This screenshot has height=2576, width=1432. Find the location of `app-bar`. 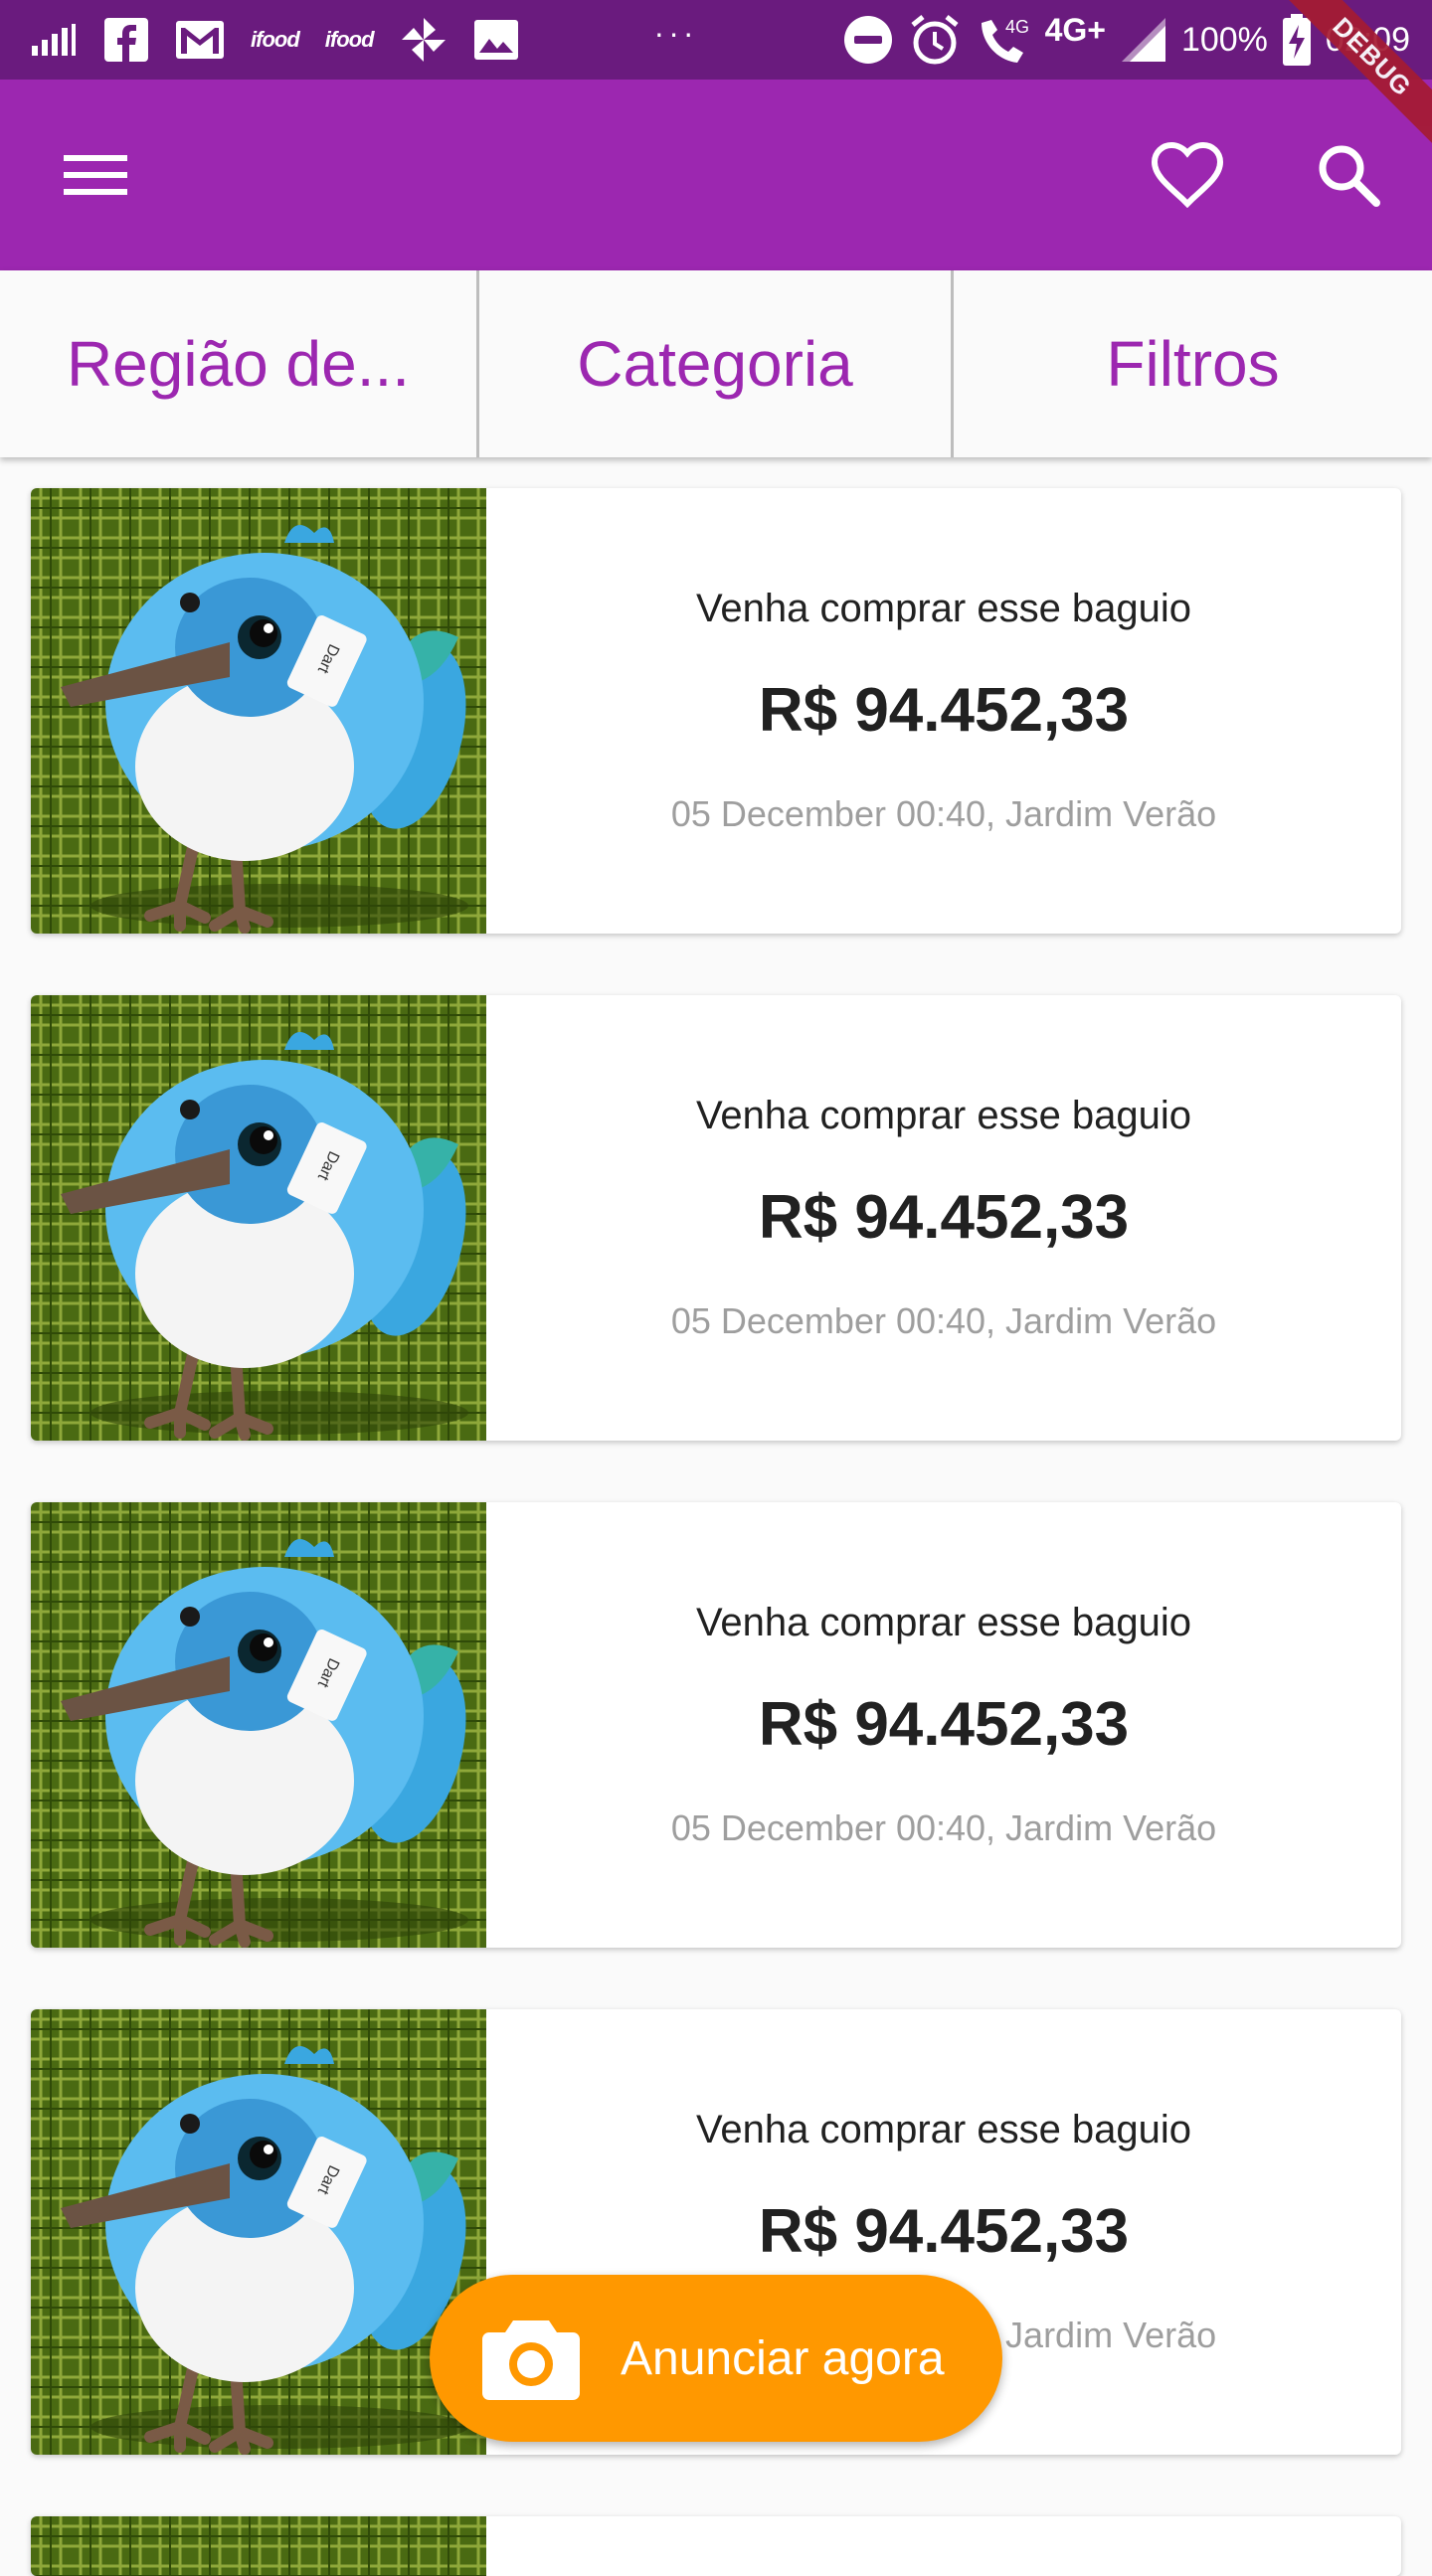

app-bar is located at coordinates (716, 175).